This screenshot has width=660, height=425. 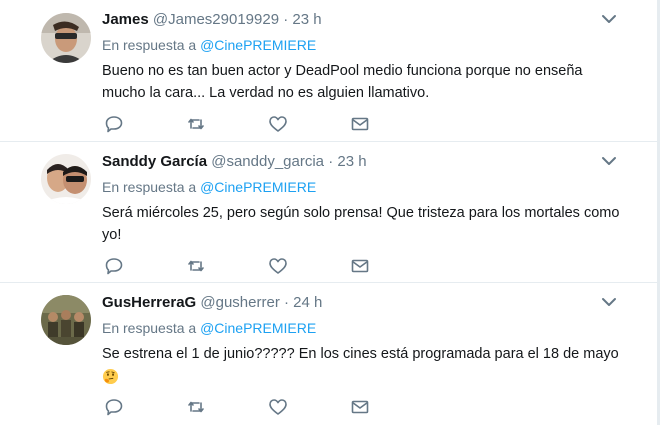 What do you see at coordinates (154, 161) in the screenshot?
I see `user-name: Sanddy García` at bounding box center [154, 161].